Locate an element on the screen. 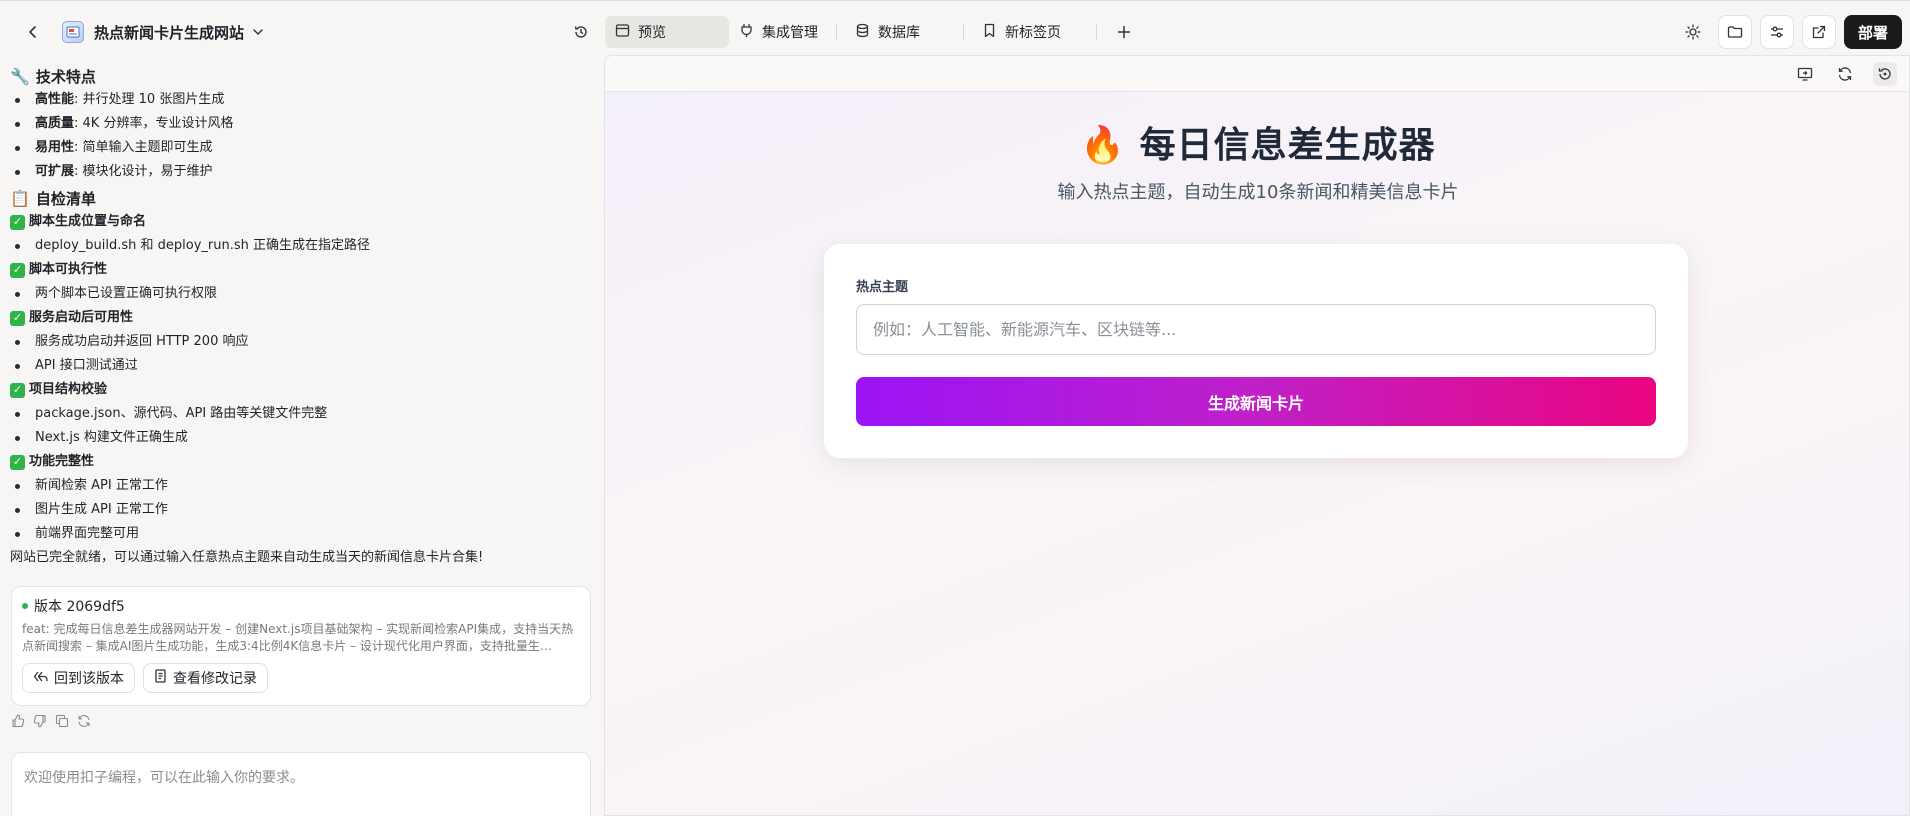 This screenshot has height=816, width=1910. version-label: 版本 2069df5 is located at coordinates (79, 607).